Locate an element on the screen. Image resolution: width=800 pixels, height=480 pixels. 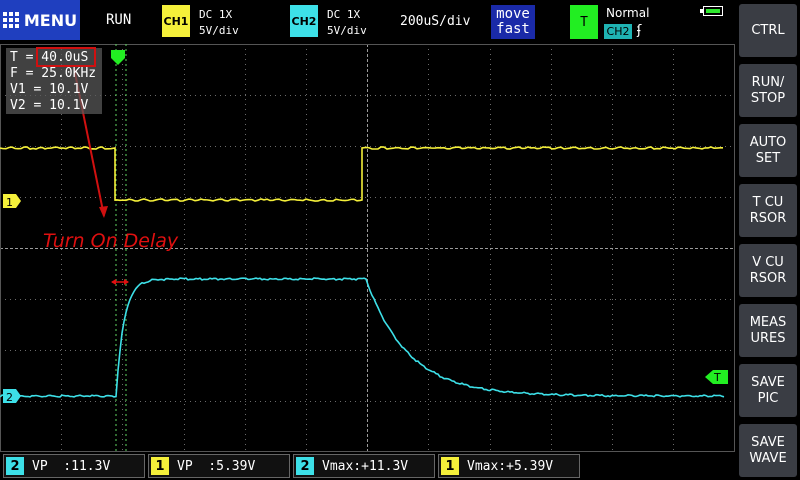
ch1-badge: CH1 is located at coordinates (176, 21).